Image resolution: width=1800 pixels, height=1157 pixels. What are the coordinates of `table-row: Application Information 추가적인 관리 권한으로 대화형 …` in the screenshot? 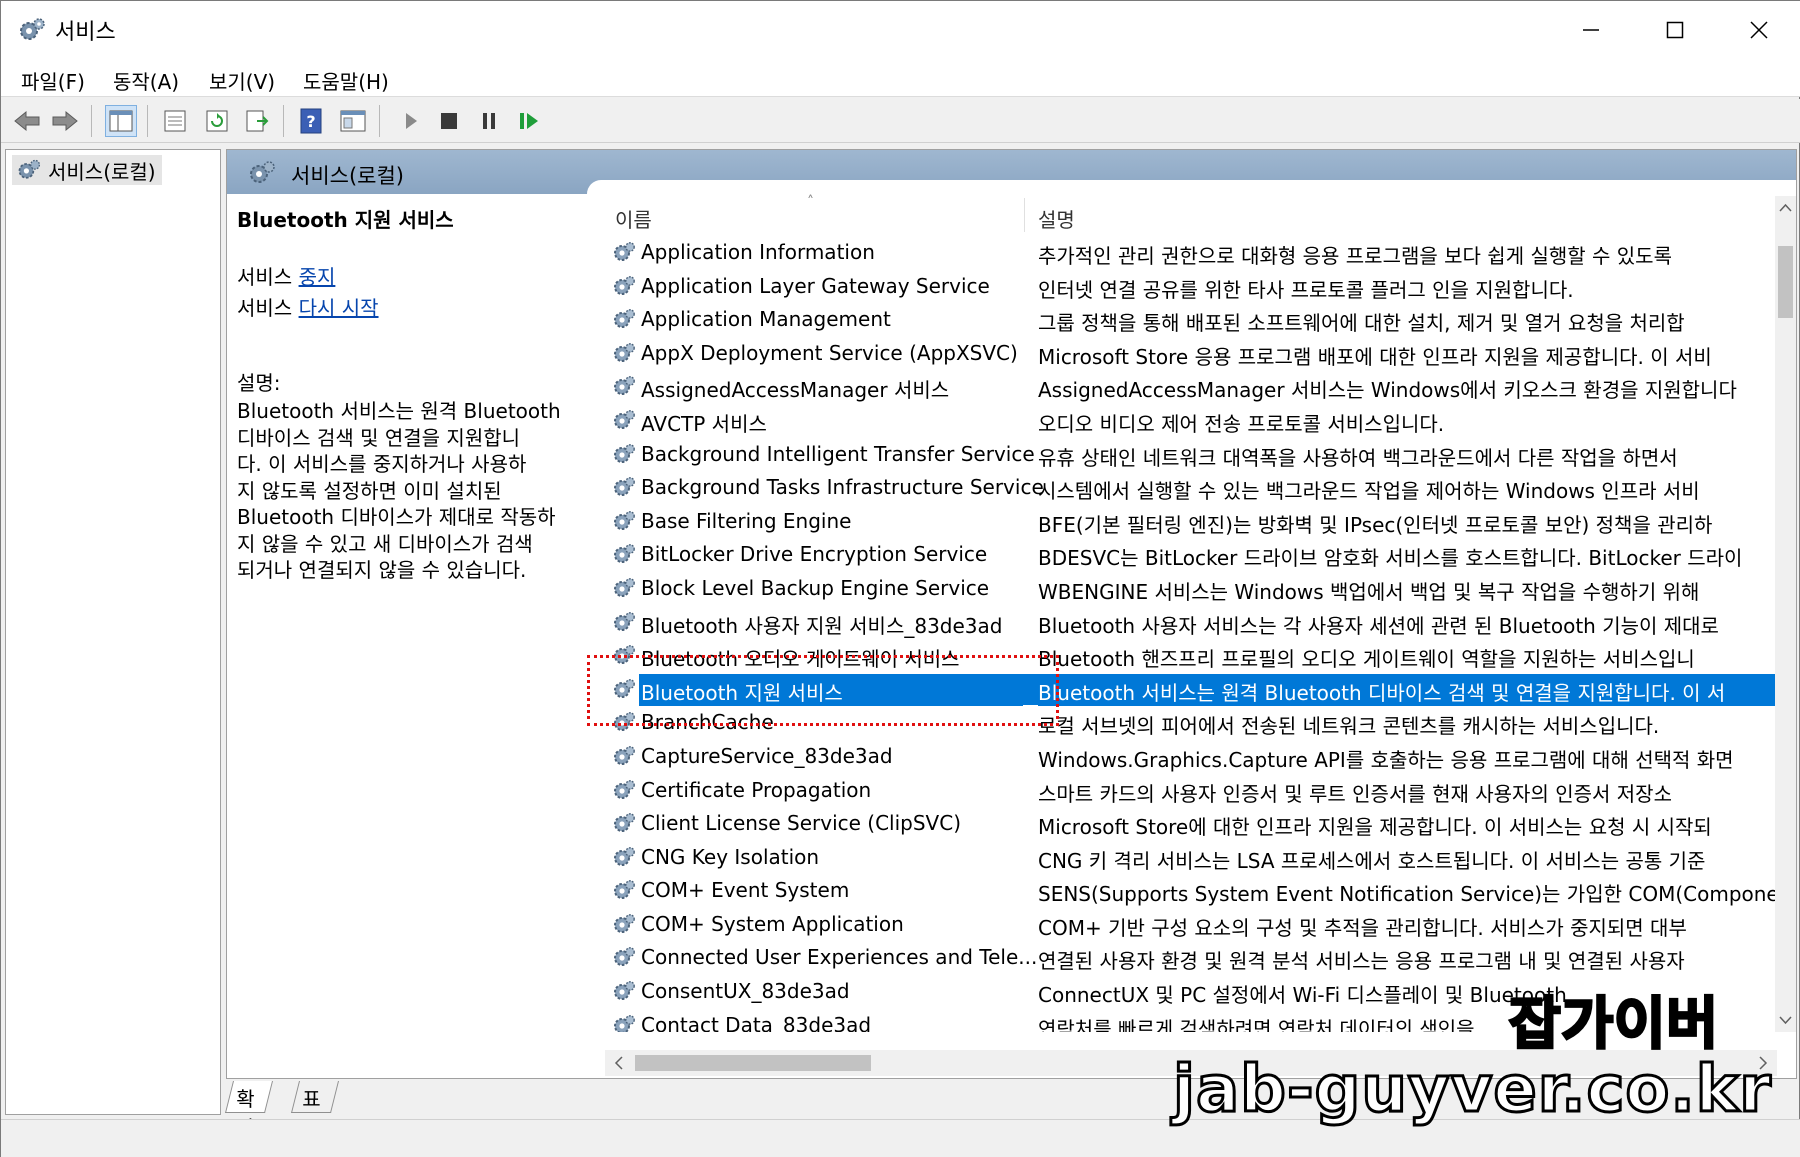 It's located at (1191, 253).